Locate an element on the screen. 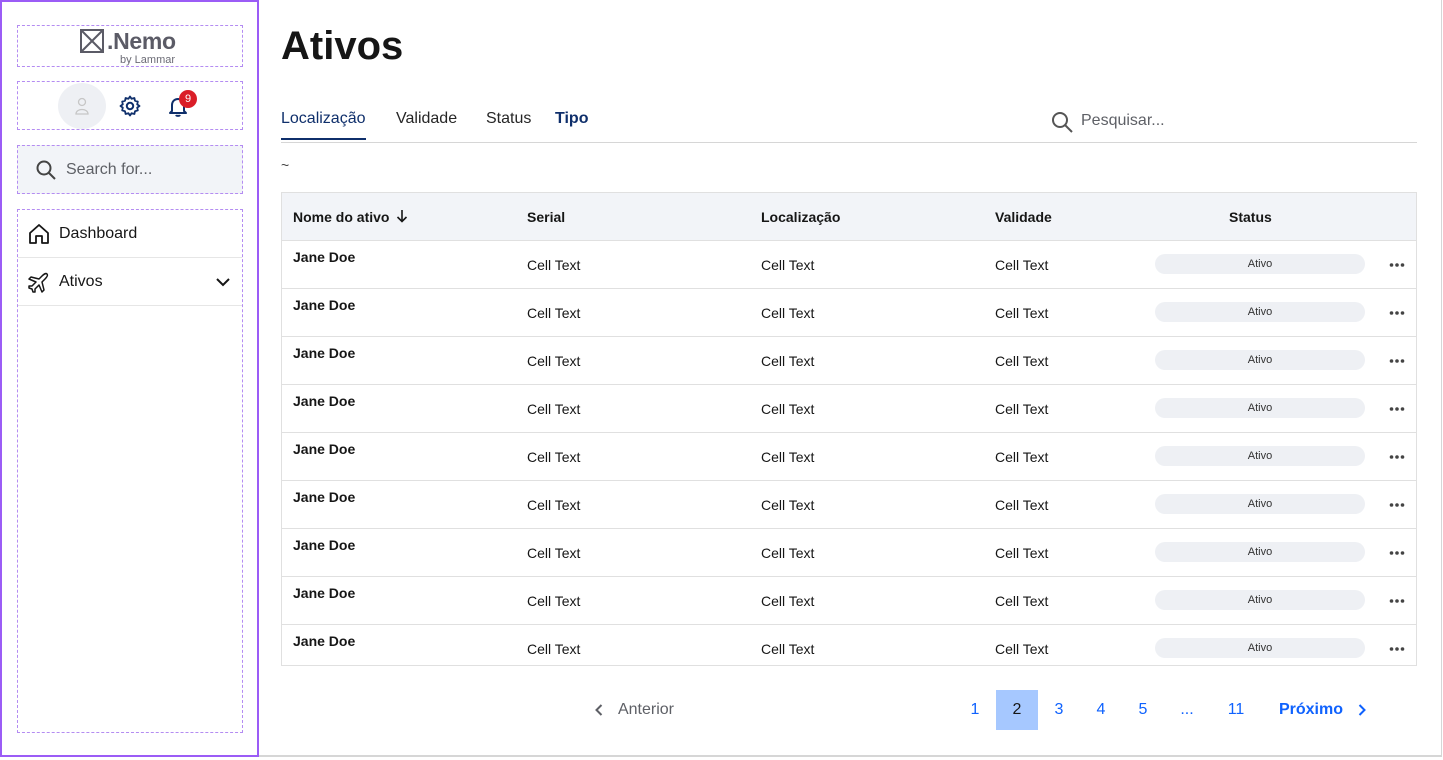 The image size is (1443, 760). sidebar-item-ativos: Ativos is located at coordinates (130, 282).